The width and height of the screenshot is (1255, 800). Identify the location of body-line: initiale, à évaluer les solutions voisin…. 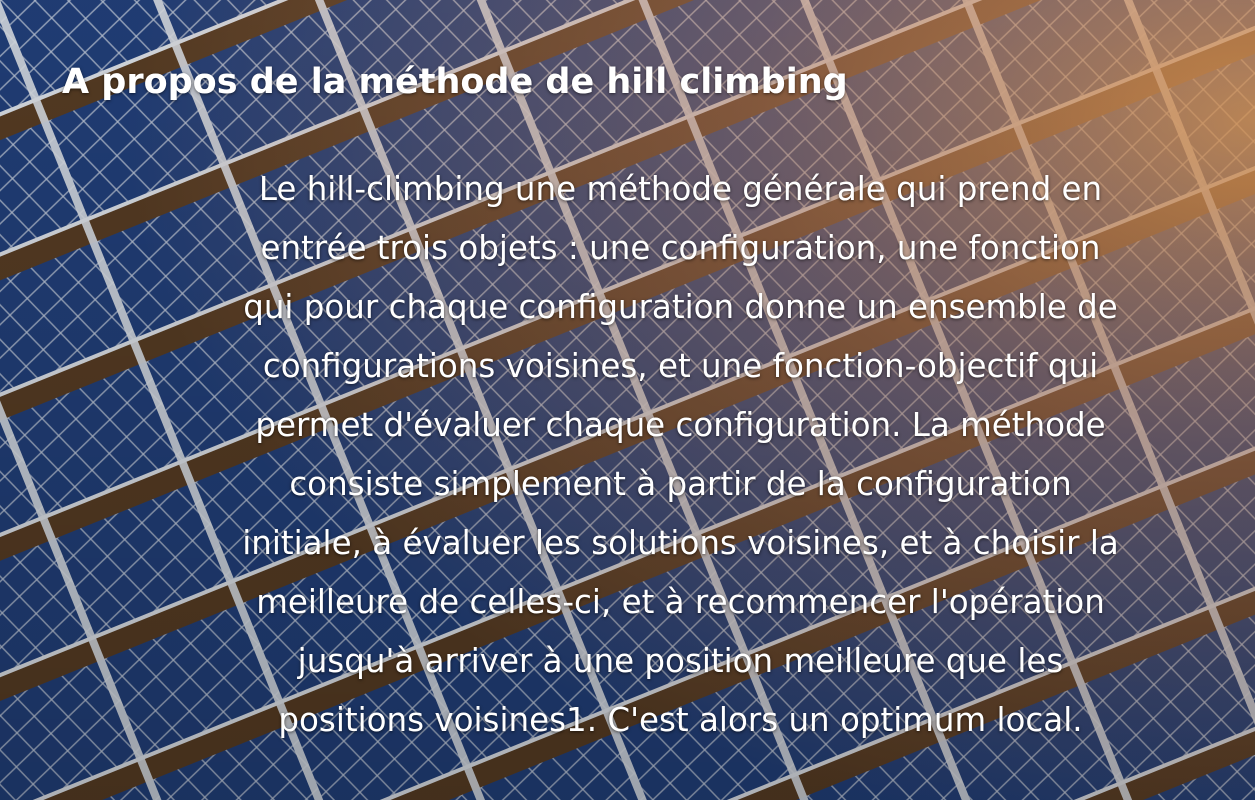
(680, 543).